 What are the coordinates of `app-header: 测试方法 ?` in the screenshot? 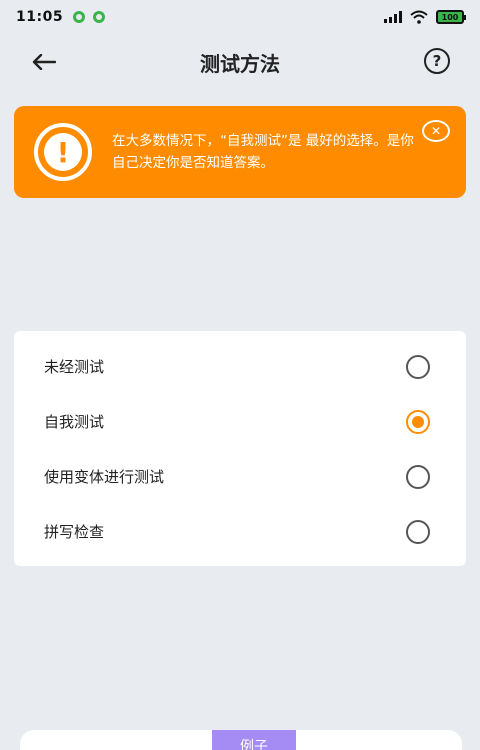 It's located at (240, 62).